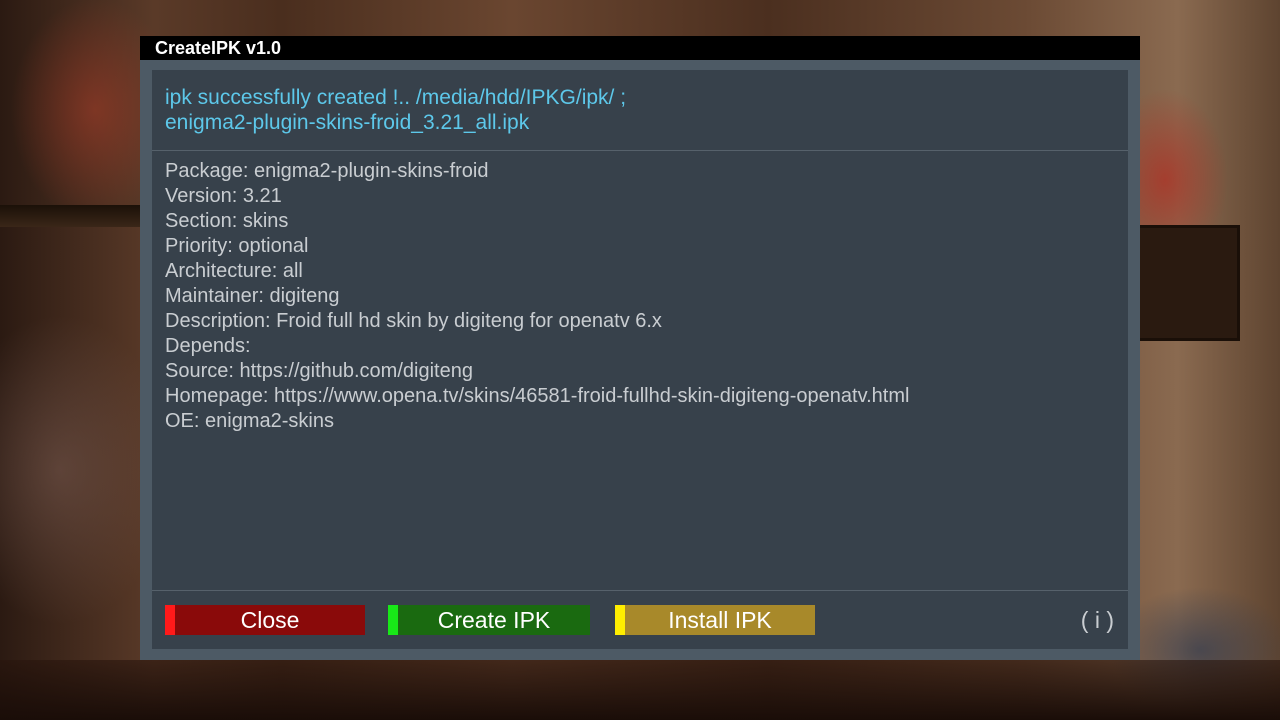  Describe the element at coordinates (218, 48) in the screenshot. I see `window-title: CreateIPK v1.0` at that location.